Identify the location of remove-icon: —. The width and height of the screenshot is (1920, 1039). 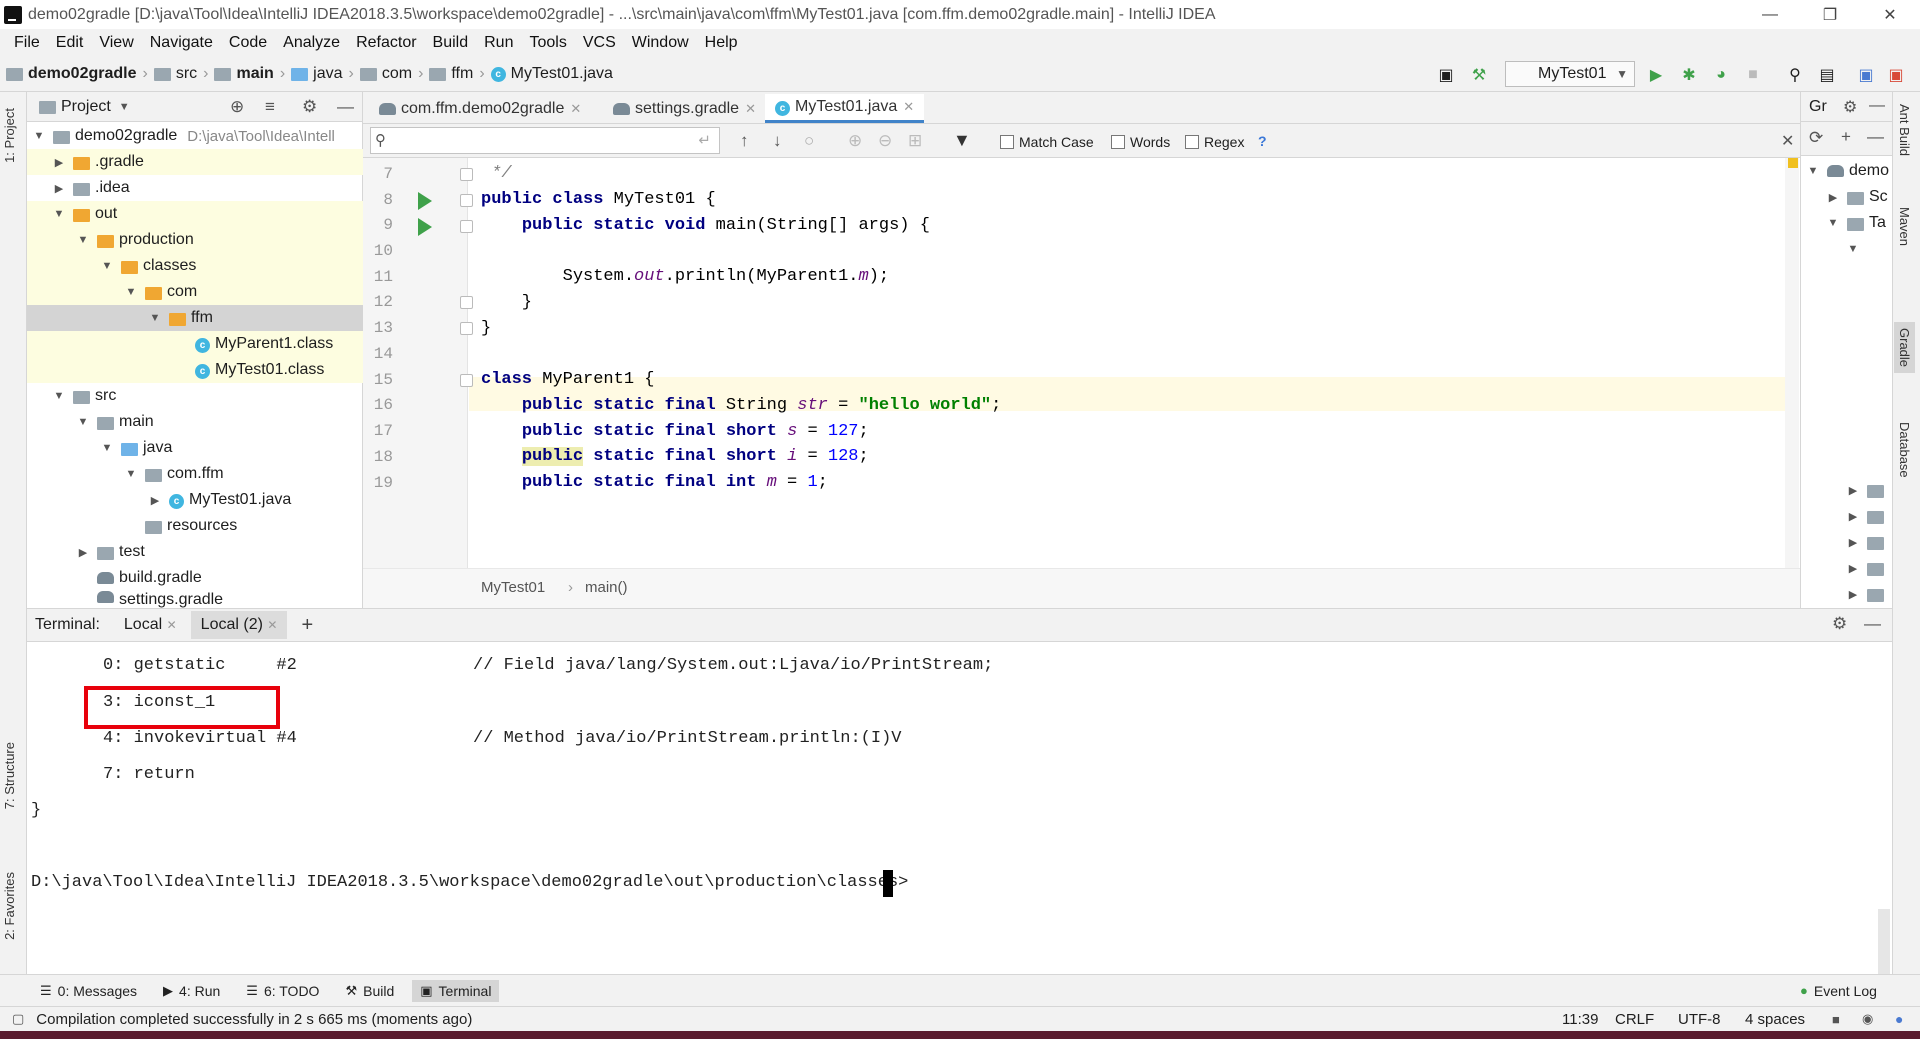
(1875, 137).